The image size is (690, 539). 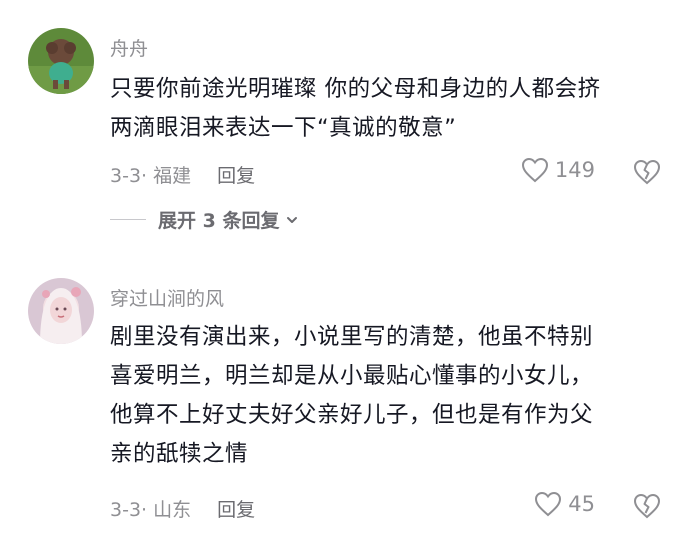 What do you see at coordinates (352, 376) in the screenshot?
I see `comment-line: 喜爱明兰，明兰却是从小最贴心懂事的小女儿，` at bounding box center [352, 376].